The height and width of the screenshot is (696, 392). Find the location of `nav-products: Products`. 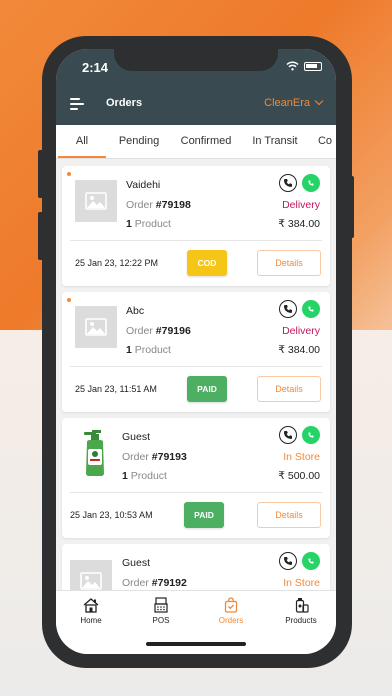

nav-products: Products is located at coordinates (301, 622).